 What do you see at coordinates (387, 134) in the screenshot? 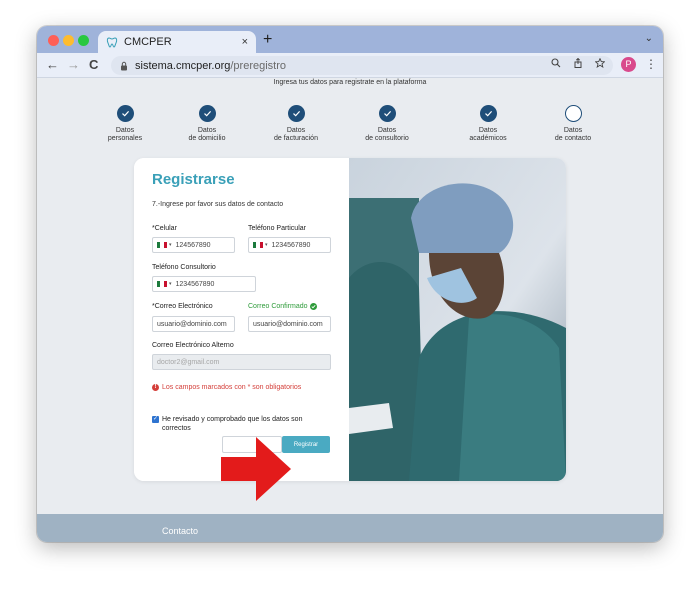
I see `step-label: Datos de consultorio` at bounding box center [387, 134].